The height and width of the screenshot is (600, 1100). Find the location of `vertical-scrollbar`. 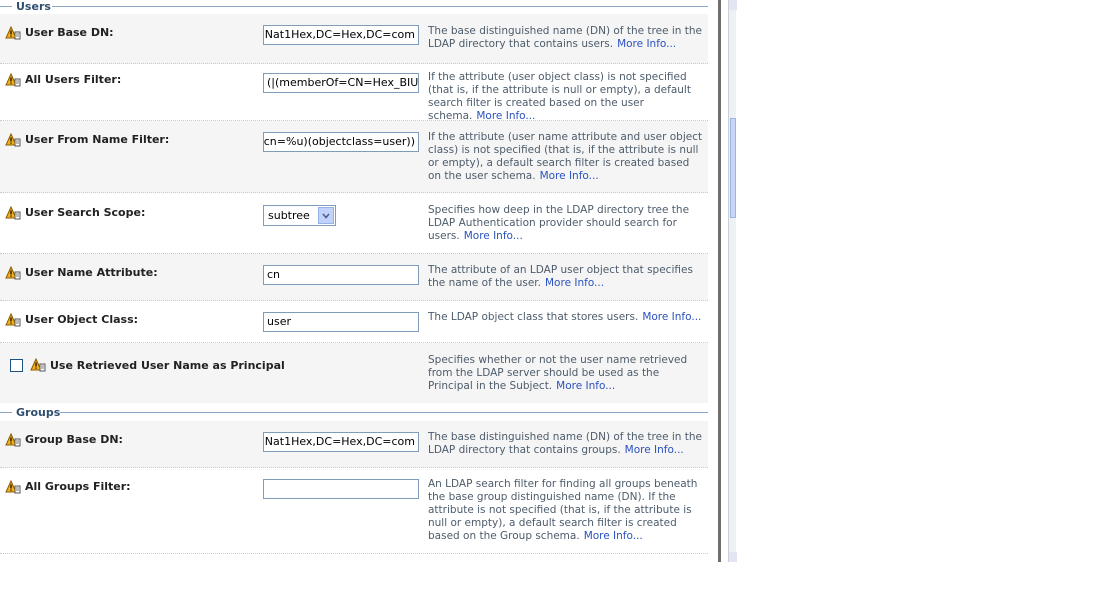

vertical-scrollbar is located at coordinates (732, 281).